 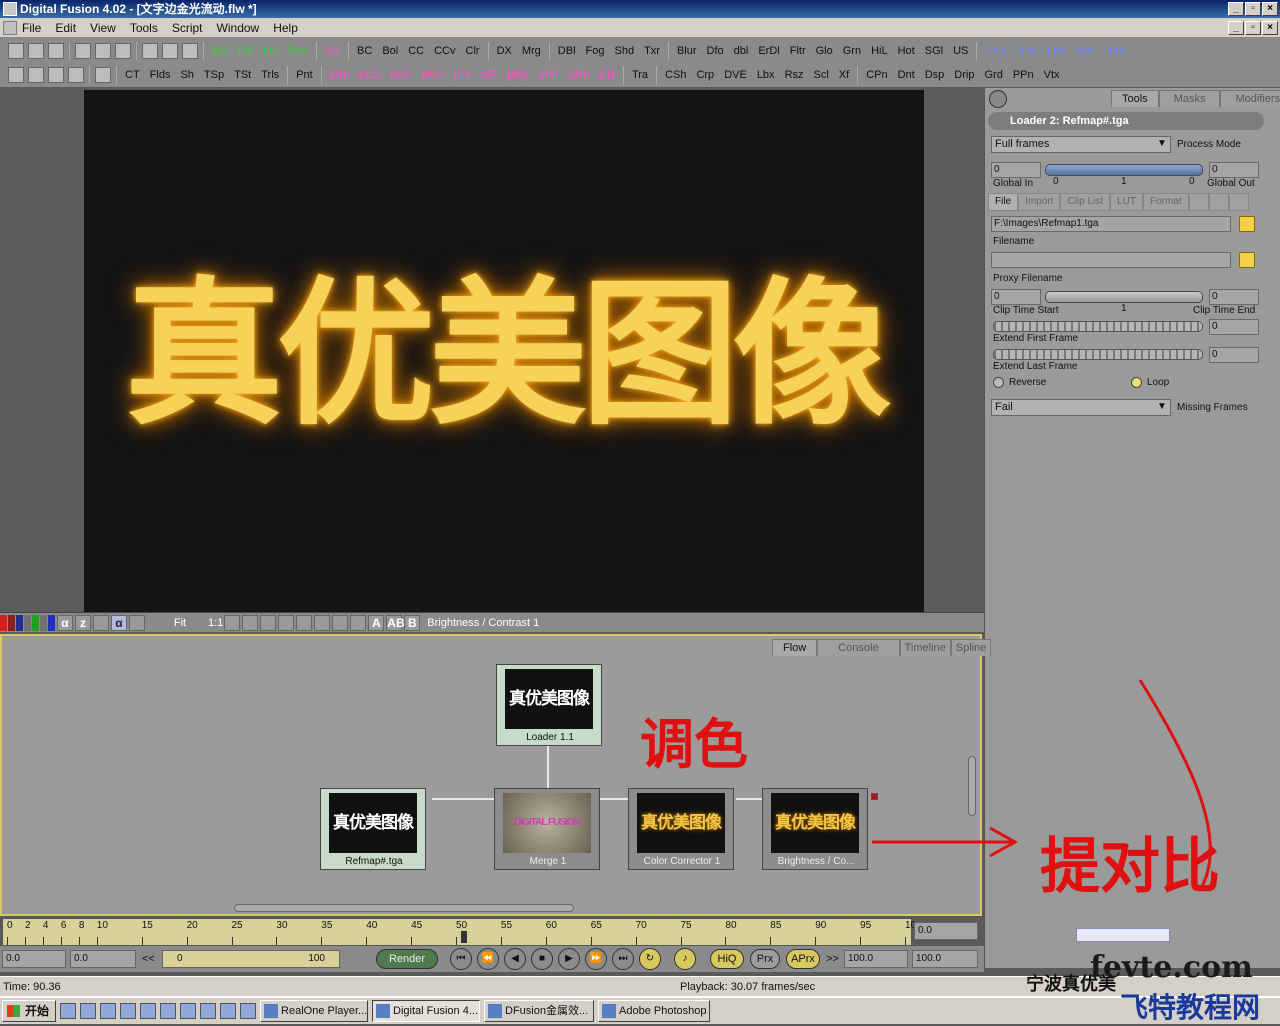 I want to click on tool-ptr-button: pTr, so click(x=607, y=75).